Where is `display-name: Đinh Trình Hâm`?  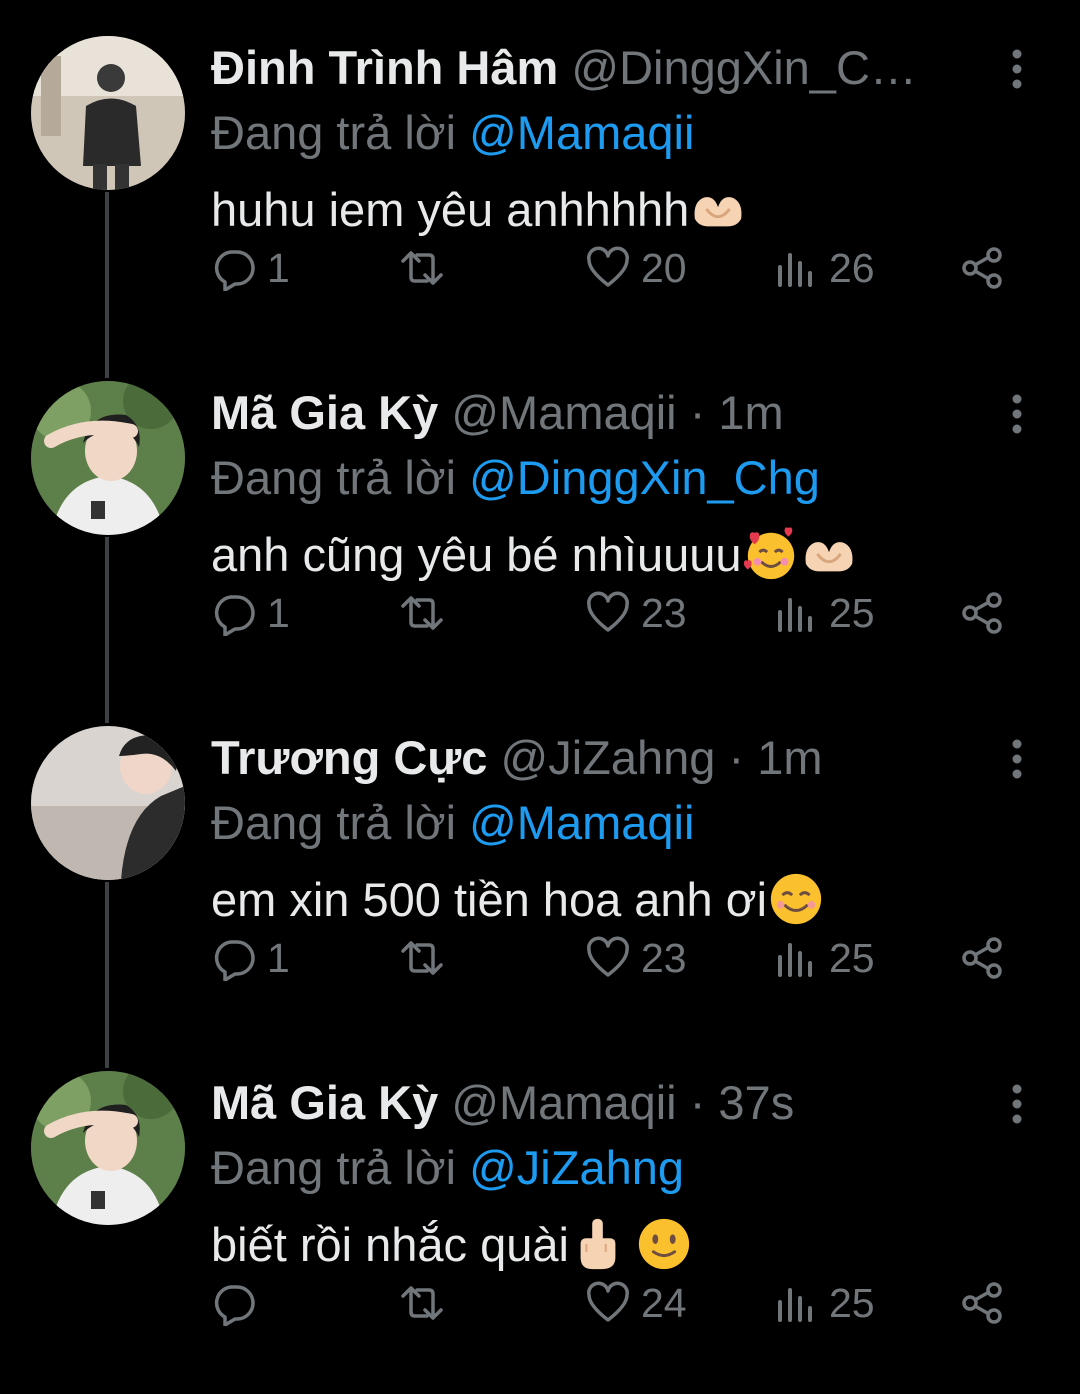 display-name: Đinh Trình Hâm is located at coordinates (384, 67).